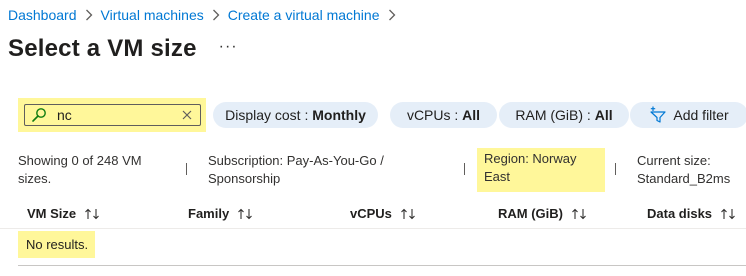 This screenshot has height=276, width=746. What do you see at coordinates (339, 115) in the screenshot?
I see `display-cost-value: Monthly` at bounding box center [339, 115].